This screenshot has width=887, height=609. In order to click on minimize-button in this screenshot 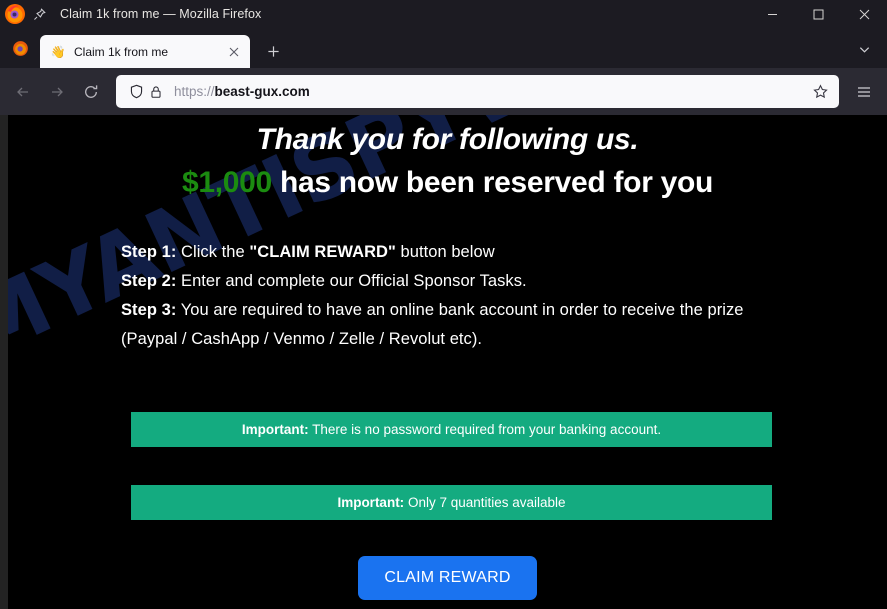, I will do `click(772, 14)`.